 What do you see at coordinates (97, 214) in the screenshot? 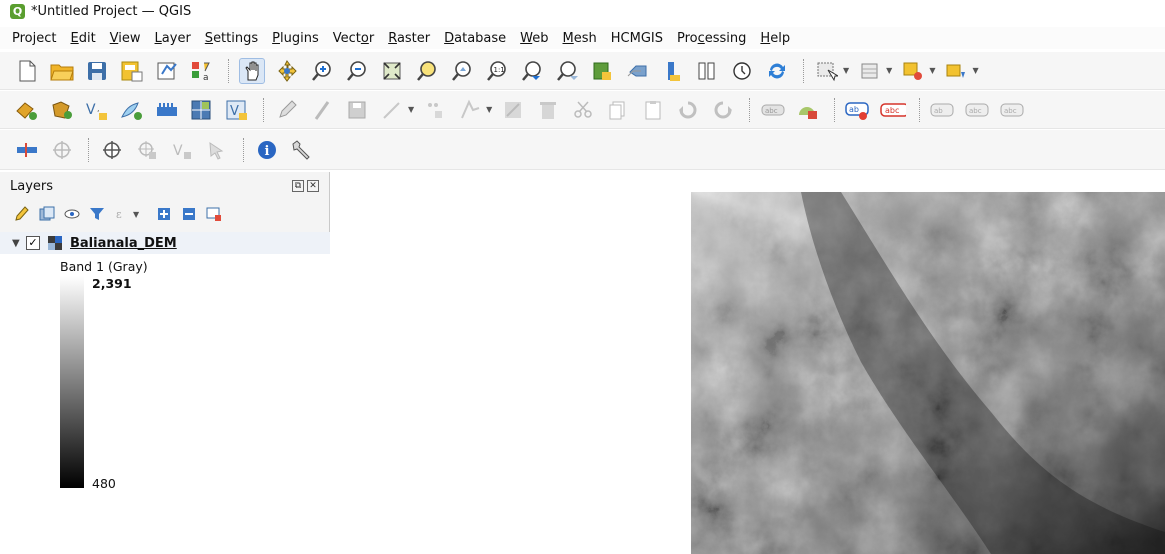
I see `filter-legend-icon` at bounding box center [97, 214].